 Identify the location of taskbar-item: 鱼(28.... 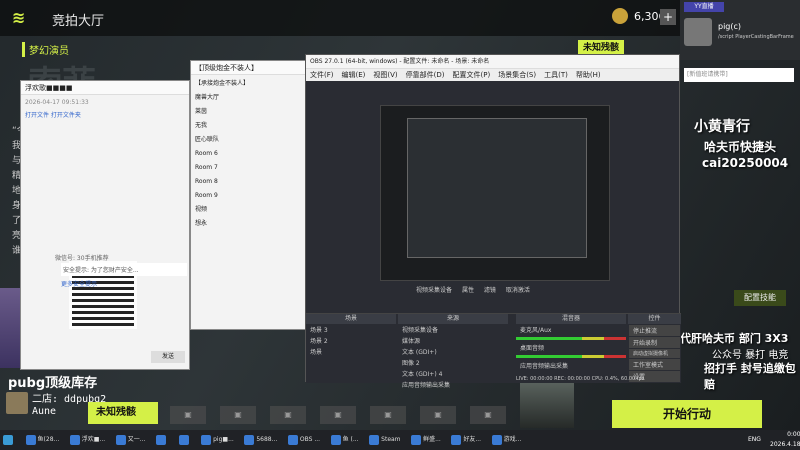
(43, 440).